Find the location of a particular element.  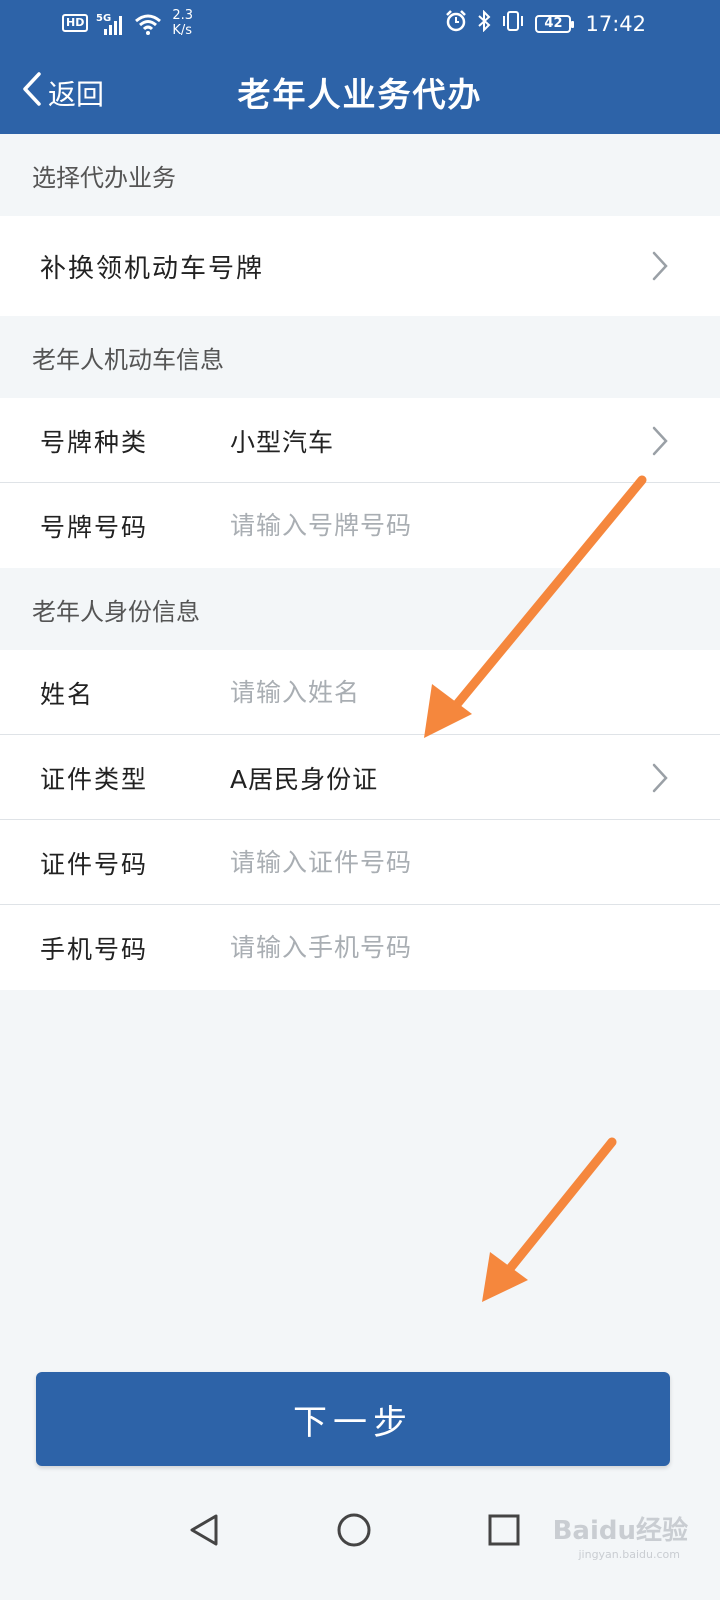

signal-icon: 5G is located at coordinates (111, 26).